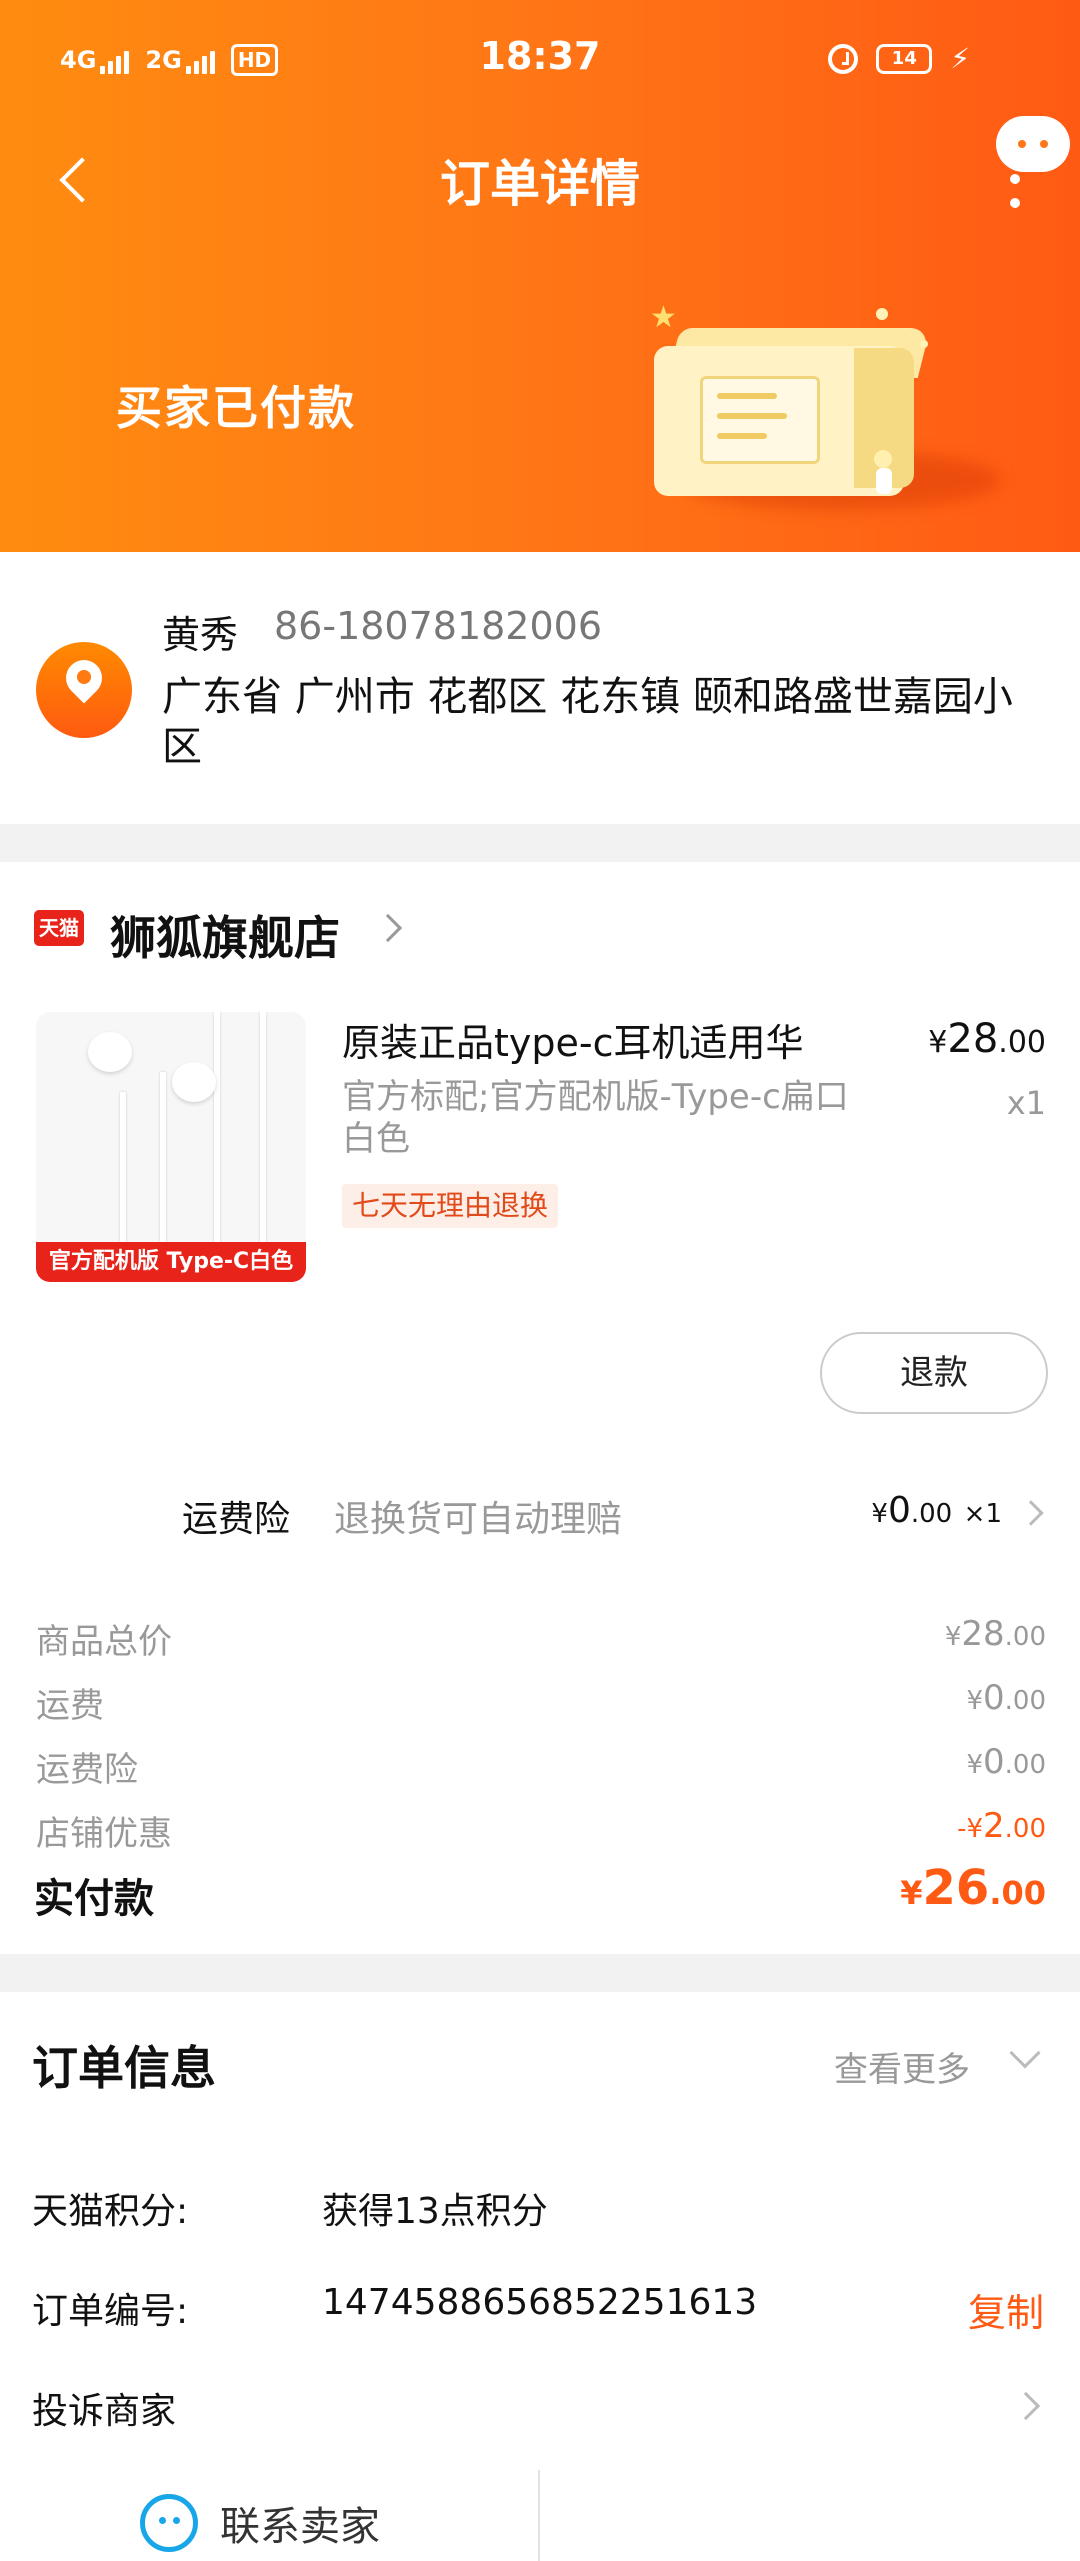 Image resolution: width=1080 pixels, height=2561 pixels. Describe the element at coordinates (236, 1519) in the screenshot. I see `insurance-name: 运费险` at that location.